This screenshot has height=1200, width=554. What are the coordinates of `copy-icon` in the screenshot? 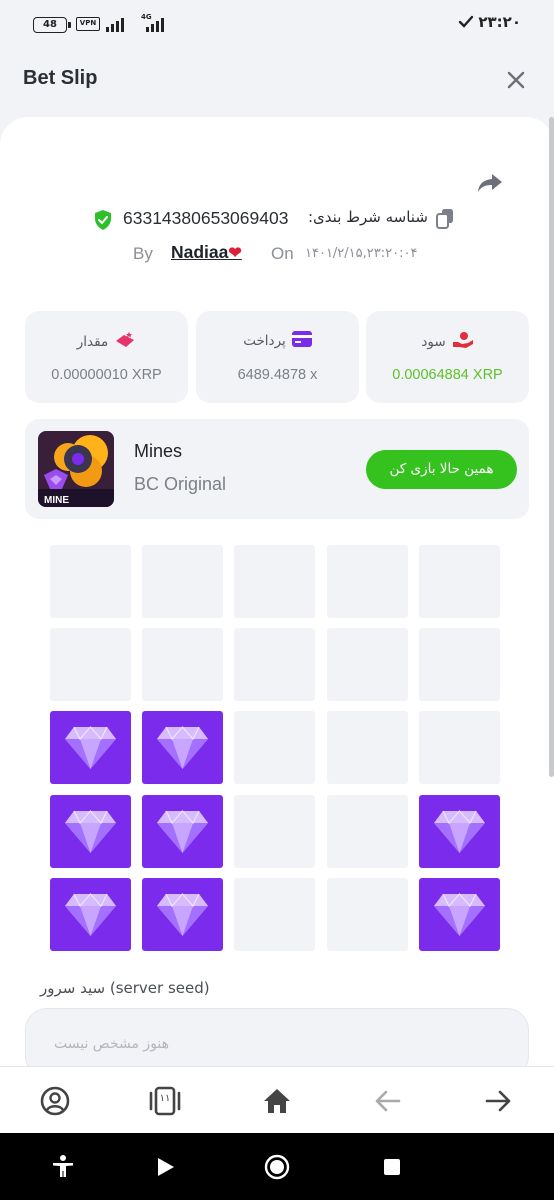 It's located at (445, 219).